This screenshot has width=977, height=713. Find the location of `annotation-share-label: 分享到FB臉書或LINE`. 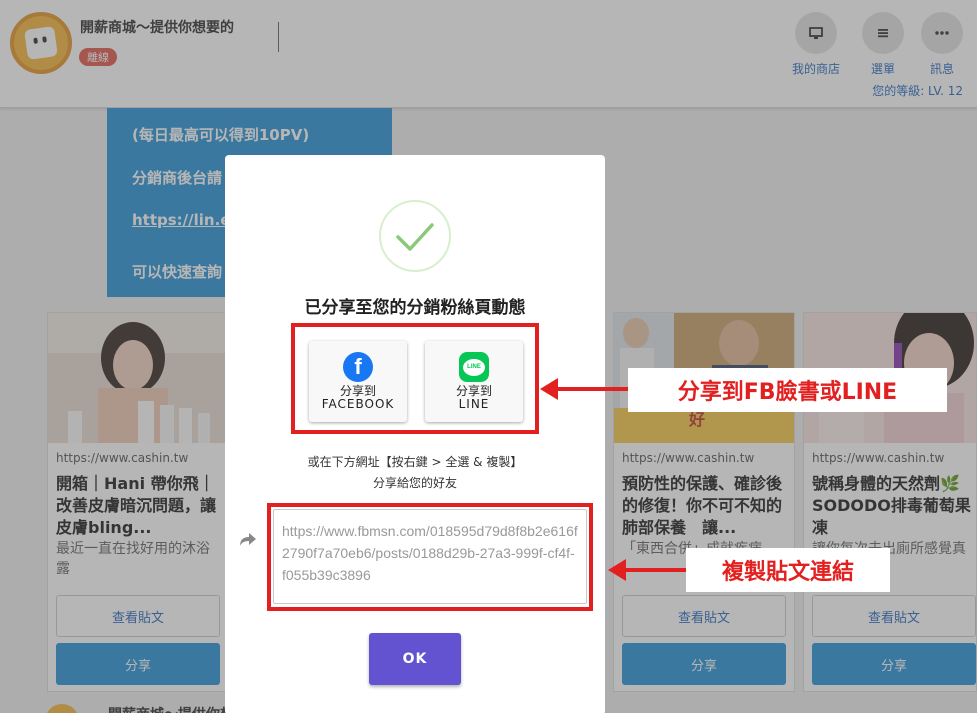

annotation-share-label: 分享到FB臉書或LINE is located at coordinates (787, 390).